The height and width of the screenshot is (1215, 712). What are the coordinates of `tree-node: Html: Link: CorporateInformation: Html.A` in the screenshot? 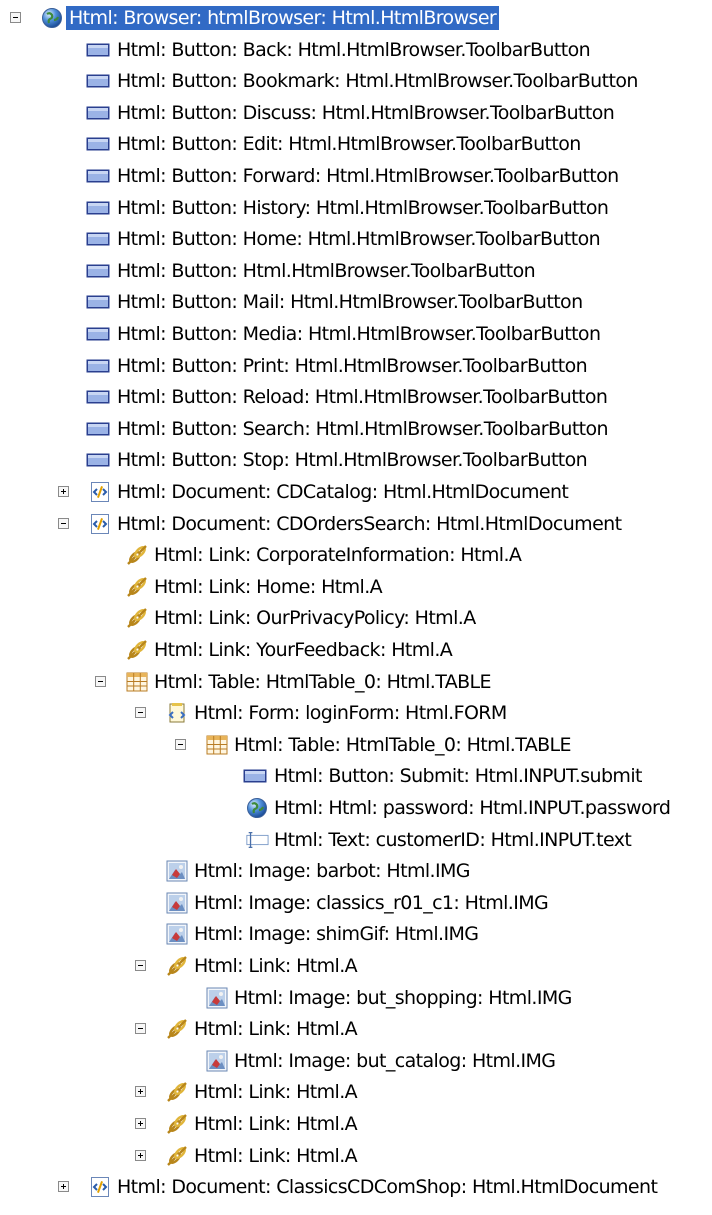 It's located at (356, 555).